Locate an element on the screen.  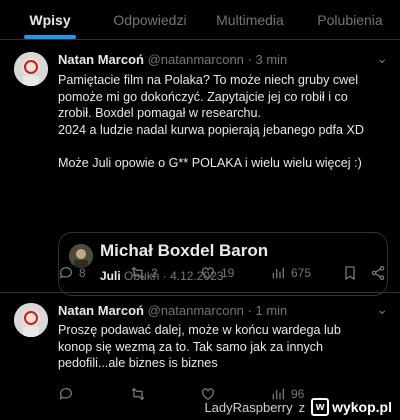
repost-button is located at coordinates (140, 394).